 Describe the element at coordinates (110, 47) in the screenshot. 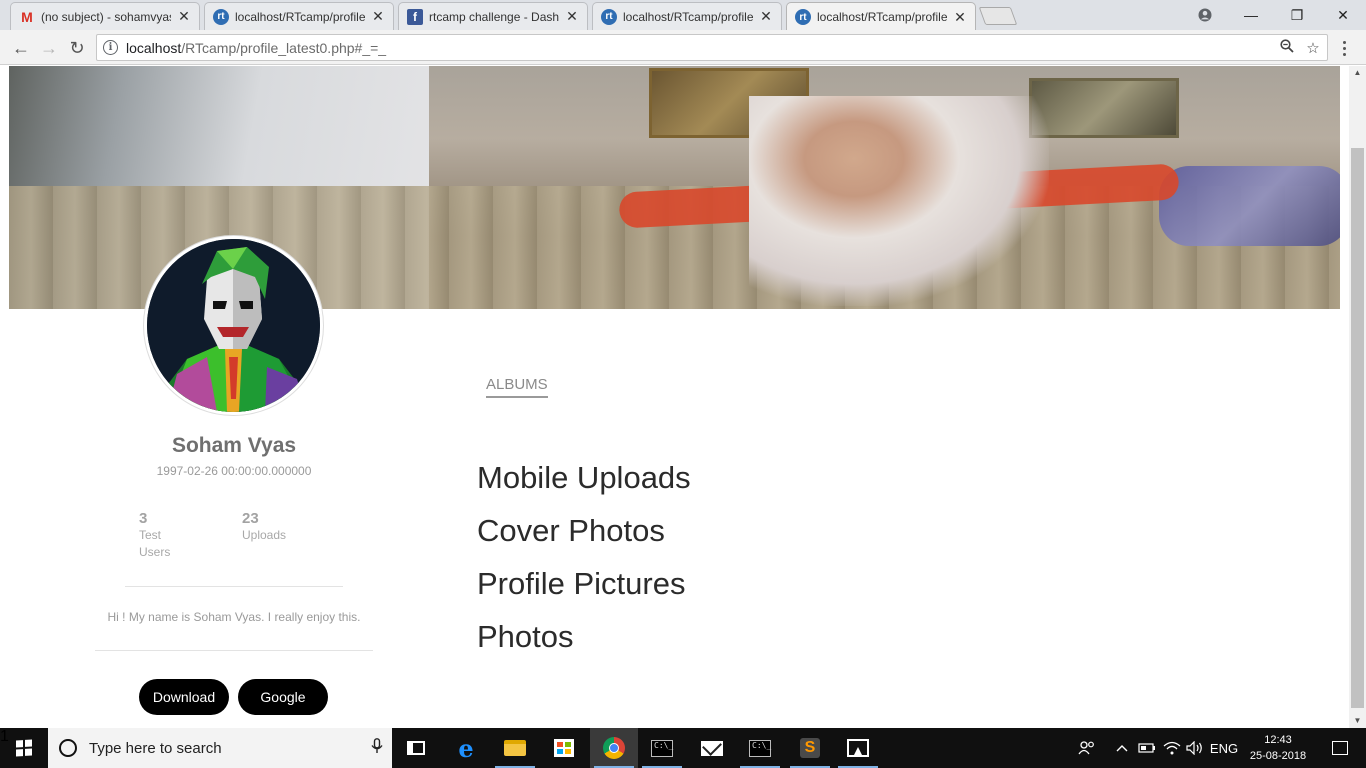

I see `site-info-icon: i` at that location.